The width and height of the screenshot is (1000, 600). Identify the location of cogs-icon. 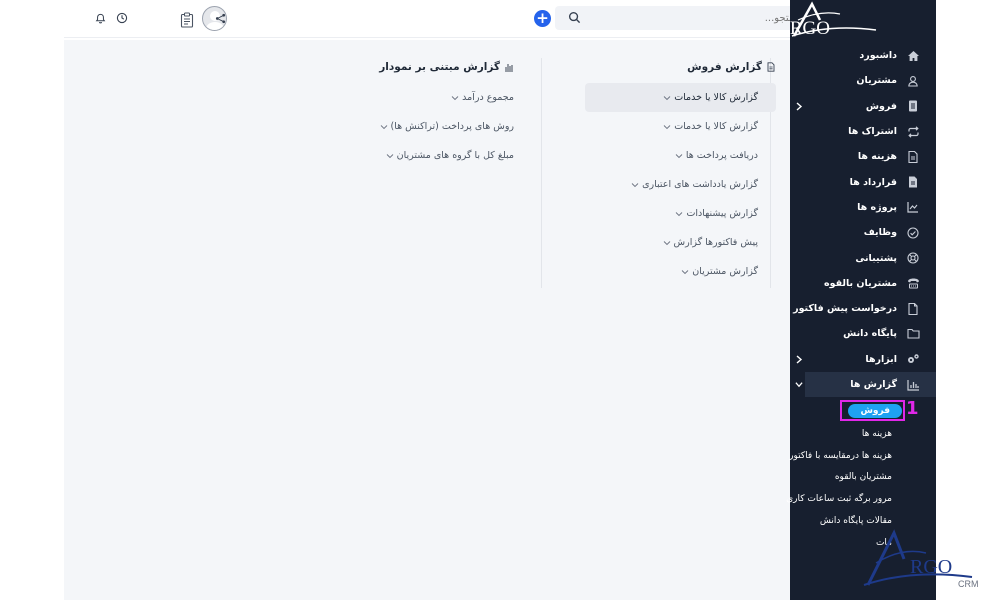
(913, 359).